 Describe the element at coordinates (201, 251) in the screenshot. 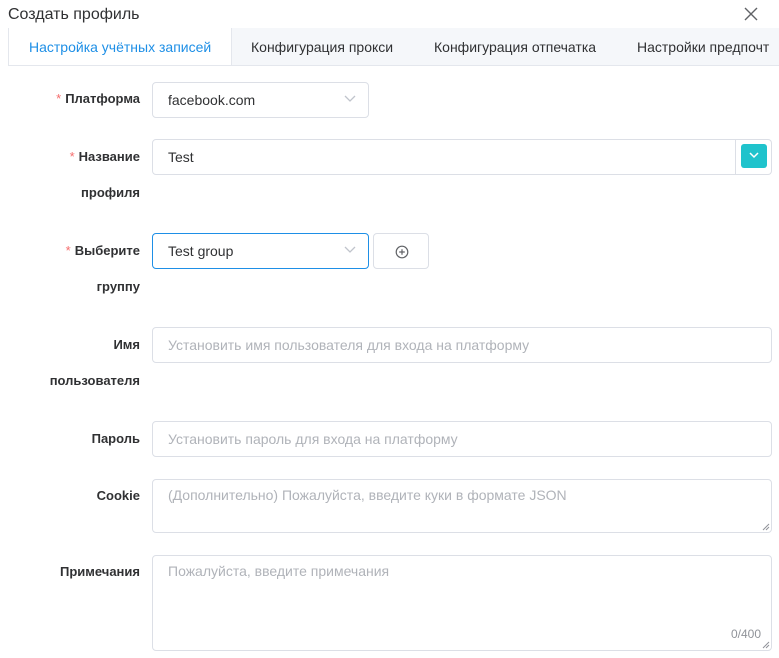

I see `group-value: Test group` at that location.